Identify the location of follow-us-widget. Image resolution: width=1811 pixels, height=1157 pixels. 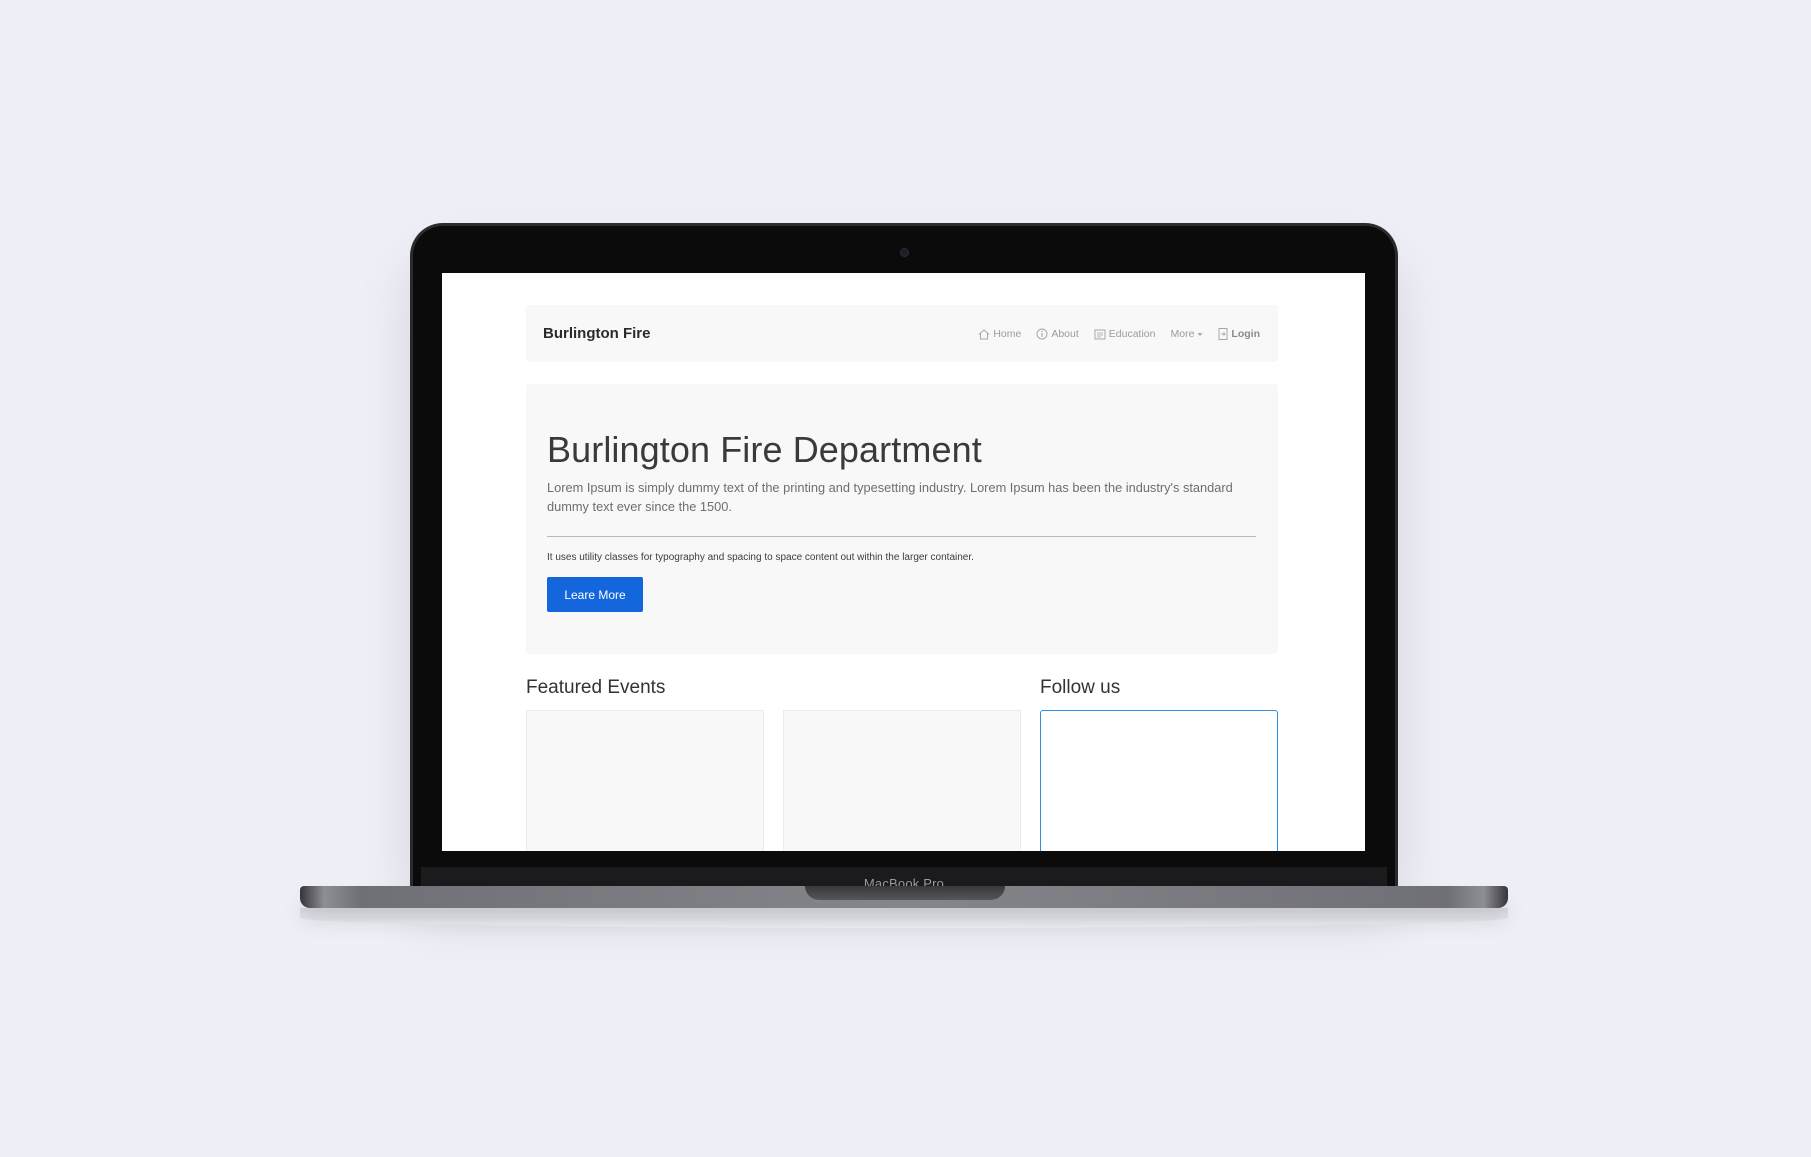
(1159, 780).